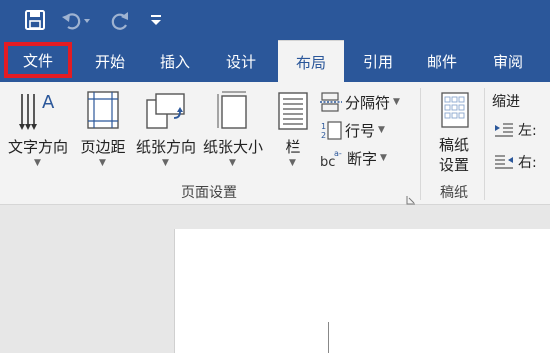  I want to click on svg-text: 1, so click(323, 126).